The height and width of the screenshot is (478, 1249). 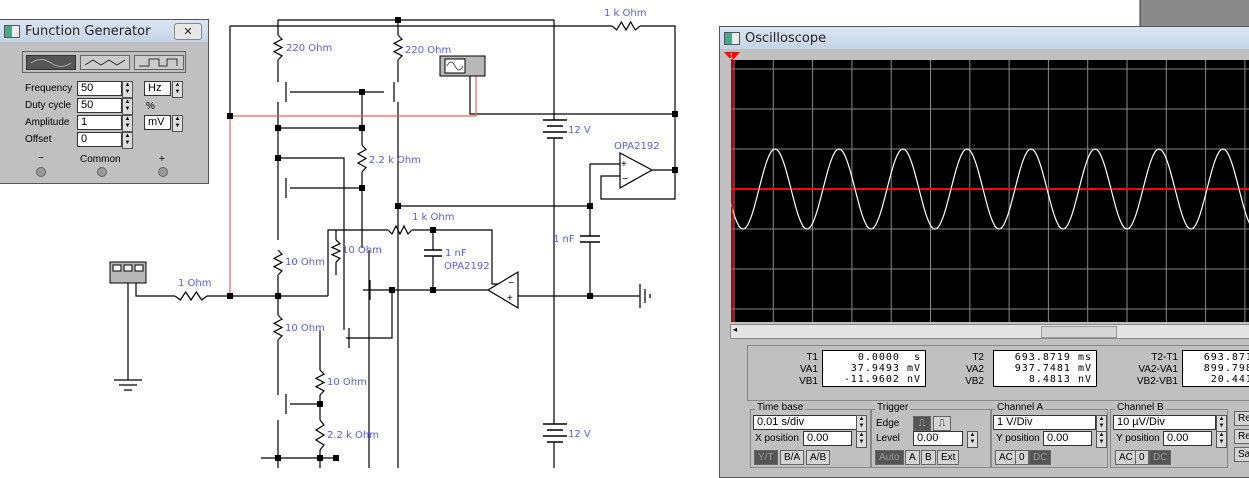 I want to click on rising-edge-button: ⎍, so click(x=922, y=423).